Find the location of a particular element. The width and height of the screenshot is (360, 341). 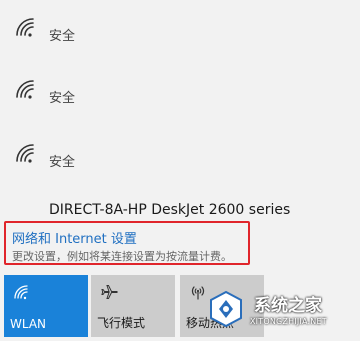

wlan-toggle-tile: WLAN is located at coordinates (46, 306).